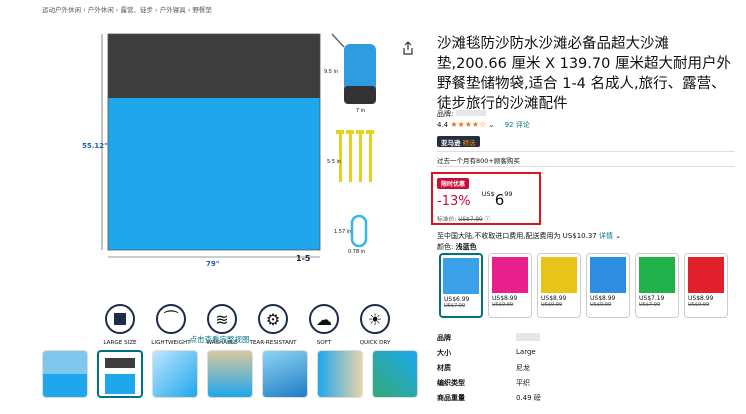  Describe the element at coordinates (219, 339) in the screenshot. I see `view-full-image-link: 点击查看完整视图` at that location.